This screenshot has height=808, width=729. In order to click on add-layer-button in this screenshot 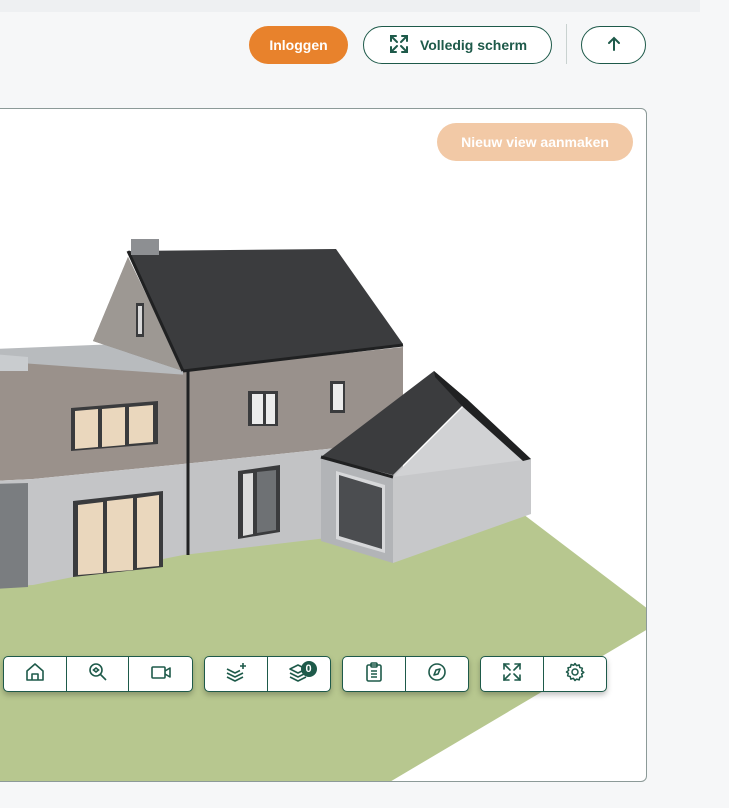, I will do `click(236, 674)`.